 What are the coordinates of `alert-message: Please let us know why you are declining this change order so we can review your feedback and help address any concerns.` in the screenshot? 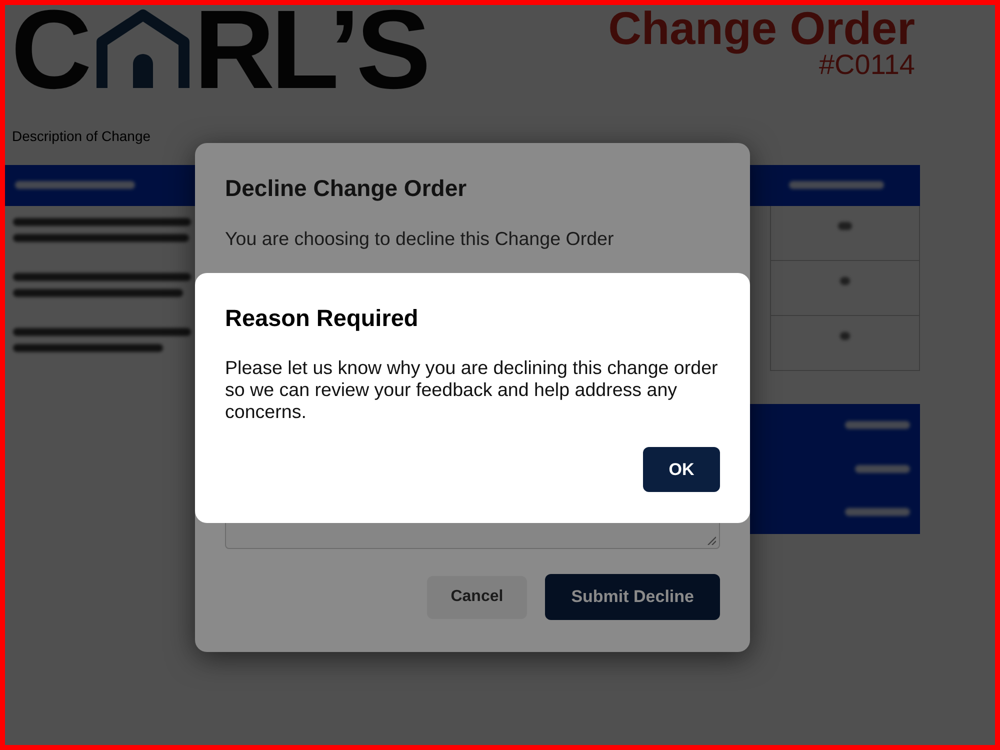 It's located at (472, 390).